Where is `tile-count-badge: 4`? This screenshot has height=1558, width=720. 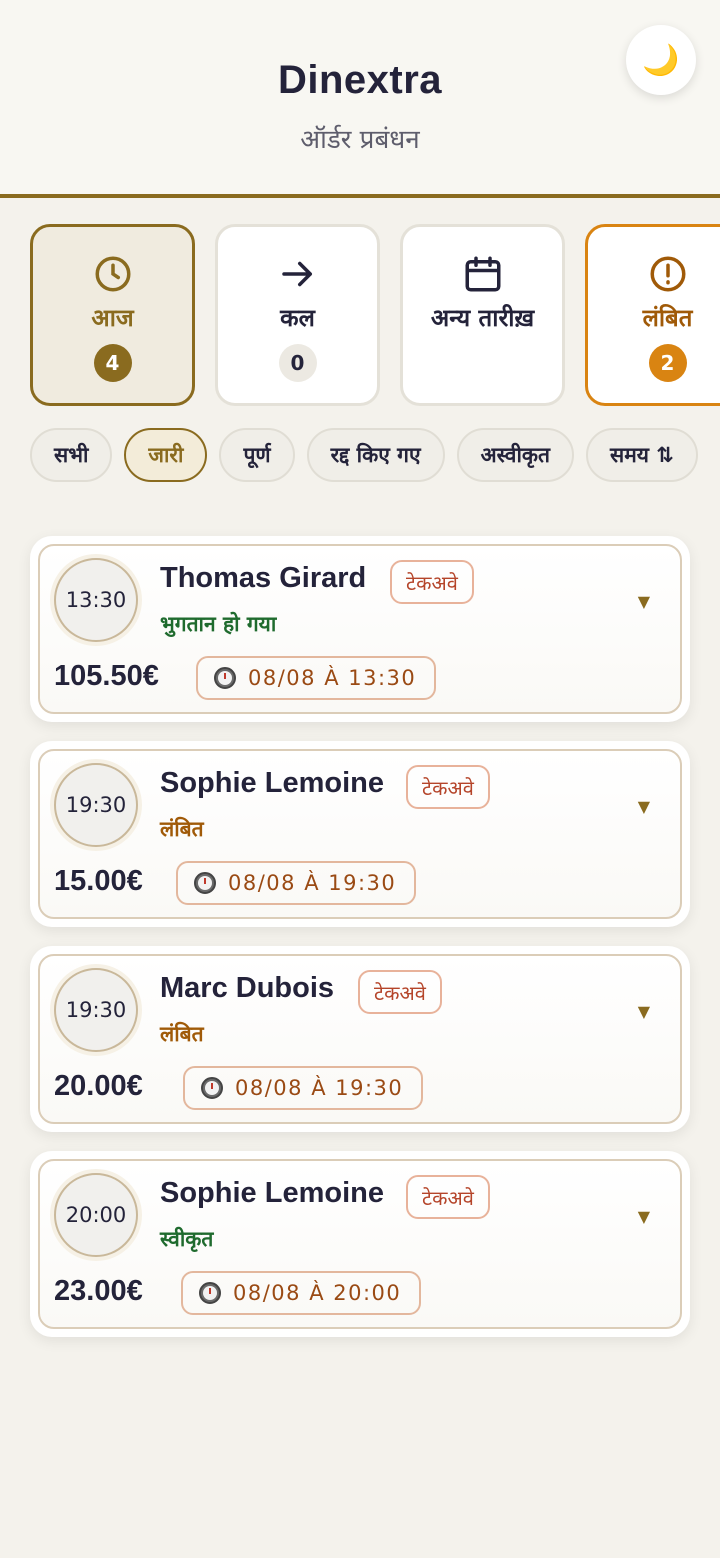
tile-count-badge: 4 is located at coordinates (112, 363).